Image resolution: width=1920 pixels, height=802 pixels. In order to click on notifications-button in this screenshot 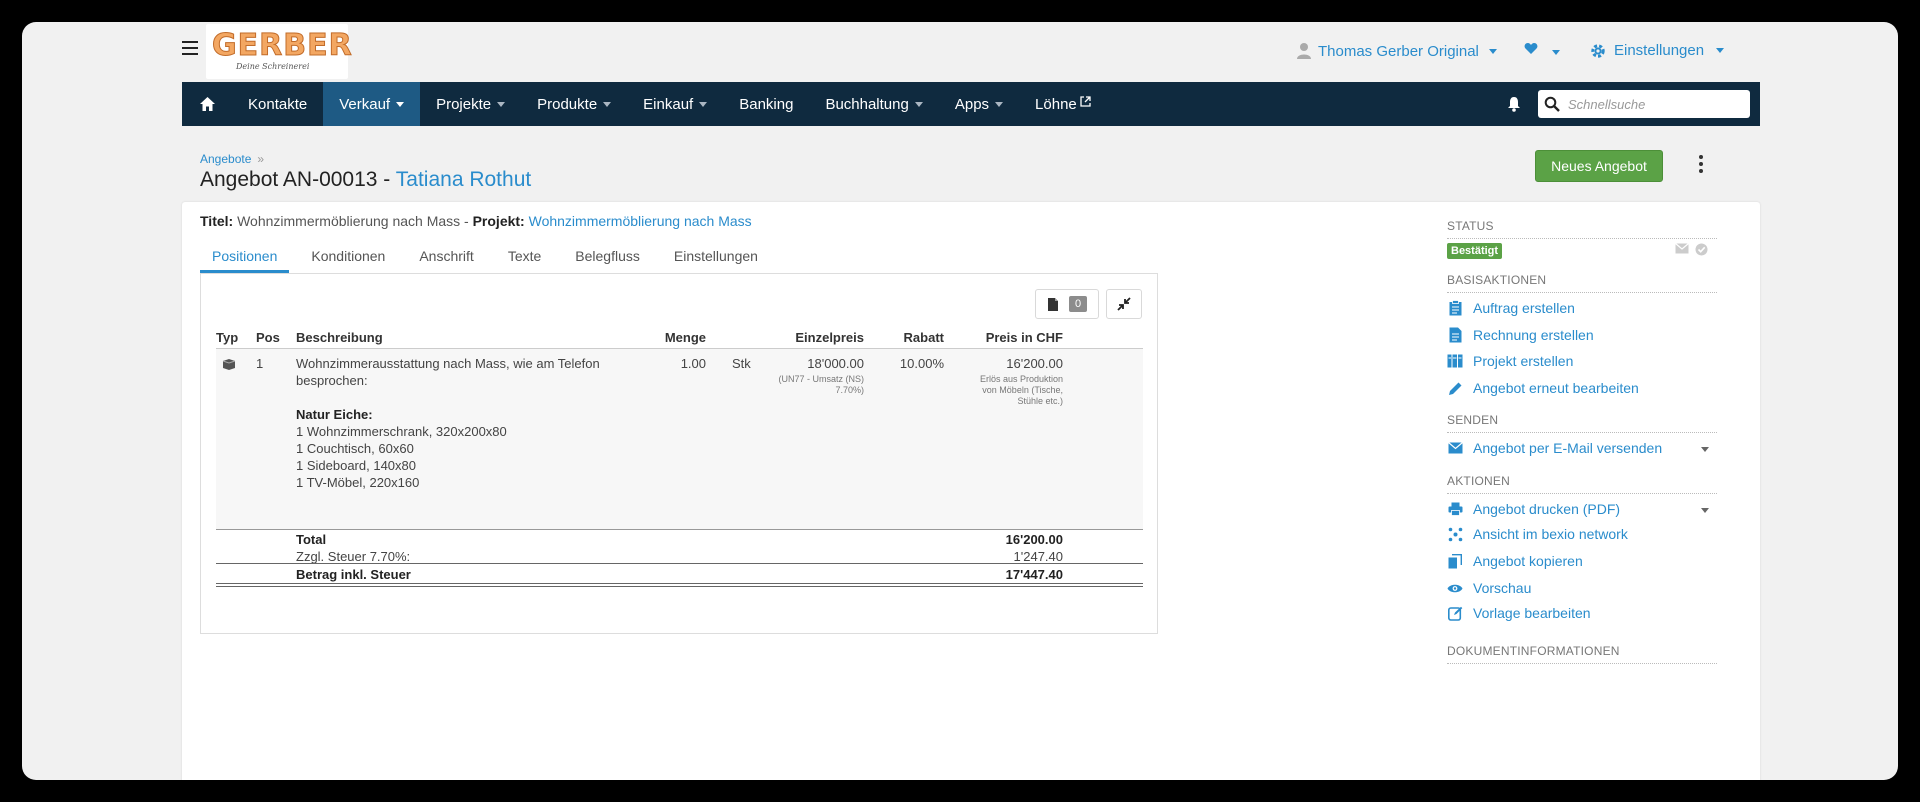, I will do `click(1514, 104)`.